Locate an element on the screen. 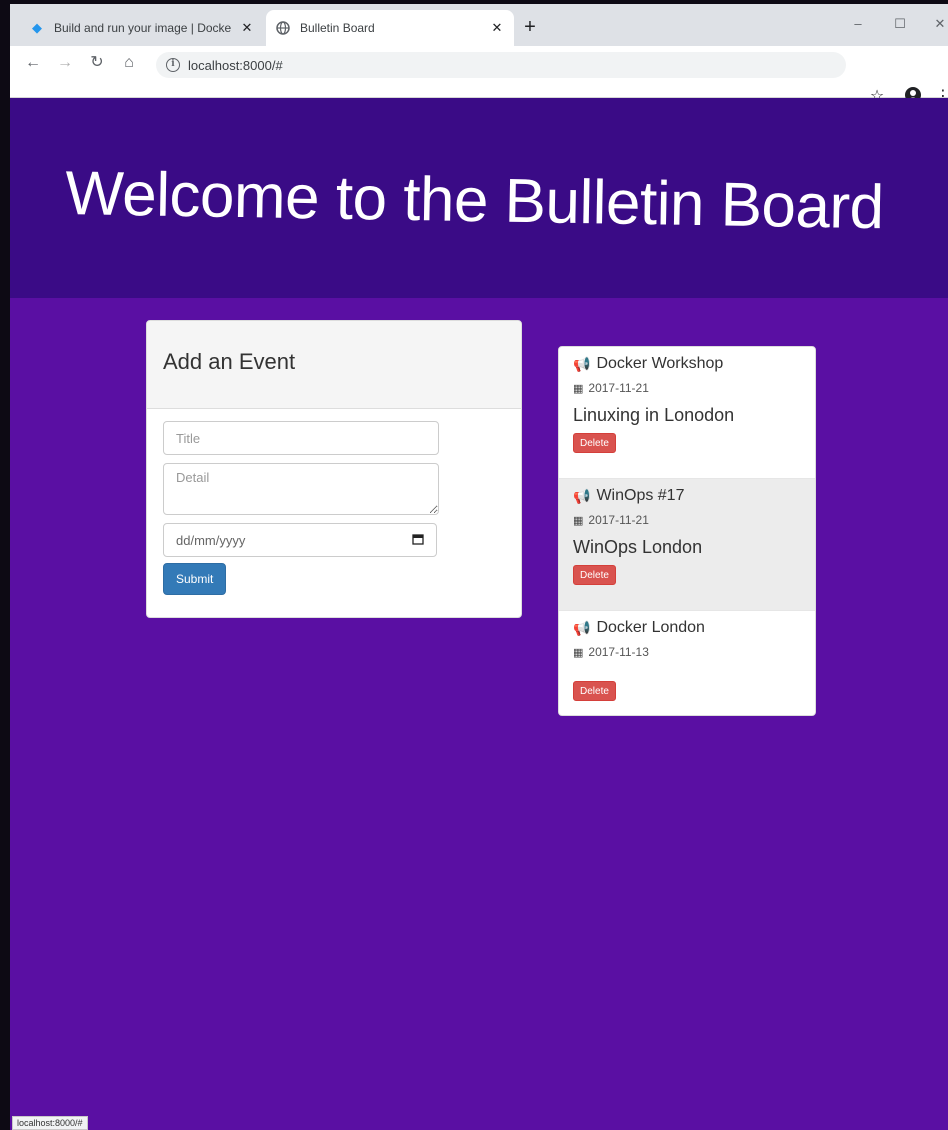 The image size is (948, 1130). event-detail is located at coordinates (687, 672).